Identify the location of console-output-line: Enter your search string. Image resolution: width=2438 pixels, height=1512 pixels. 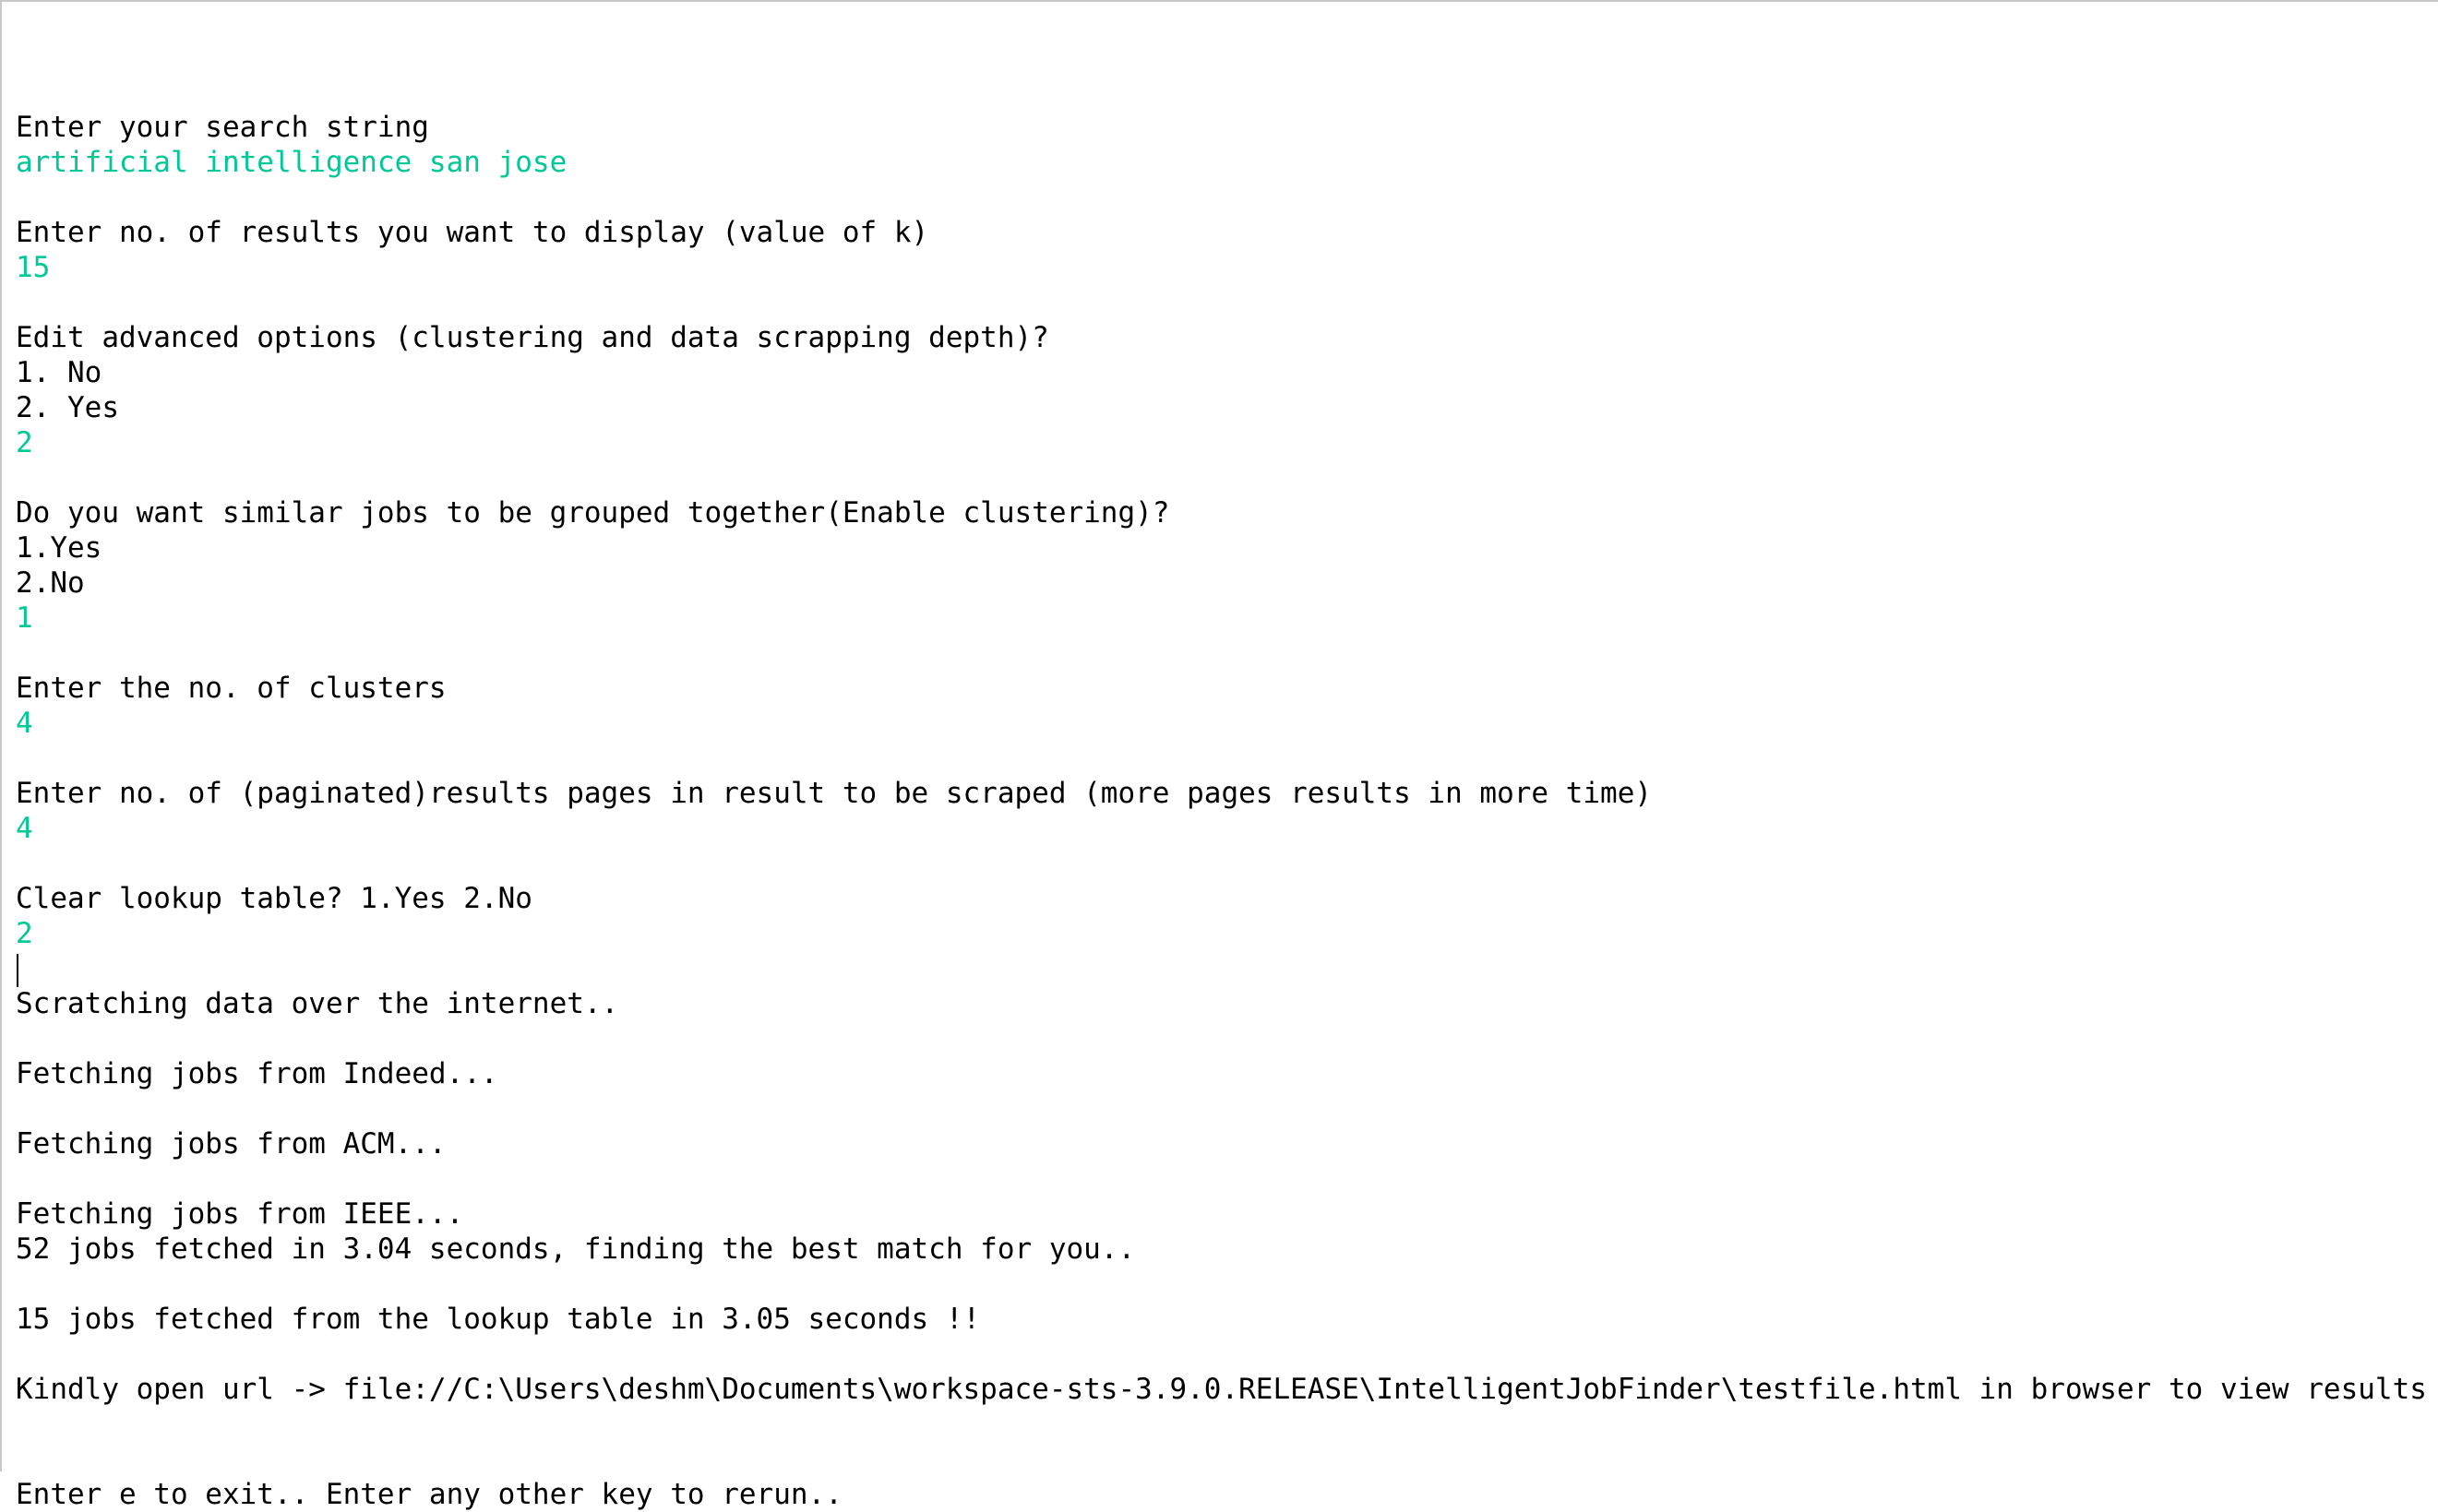
(222, 127).